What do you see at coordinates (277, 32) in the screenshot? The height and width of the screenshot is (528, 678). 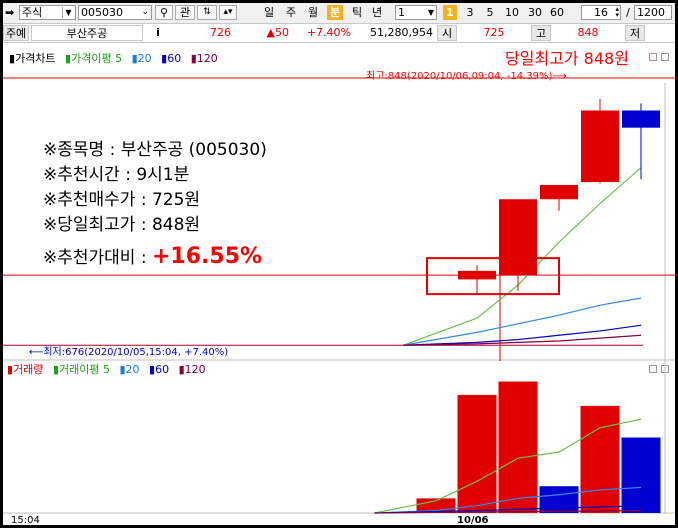 I see `price-change: ▲50` at bounding box center [277, 32].